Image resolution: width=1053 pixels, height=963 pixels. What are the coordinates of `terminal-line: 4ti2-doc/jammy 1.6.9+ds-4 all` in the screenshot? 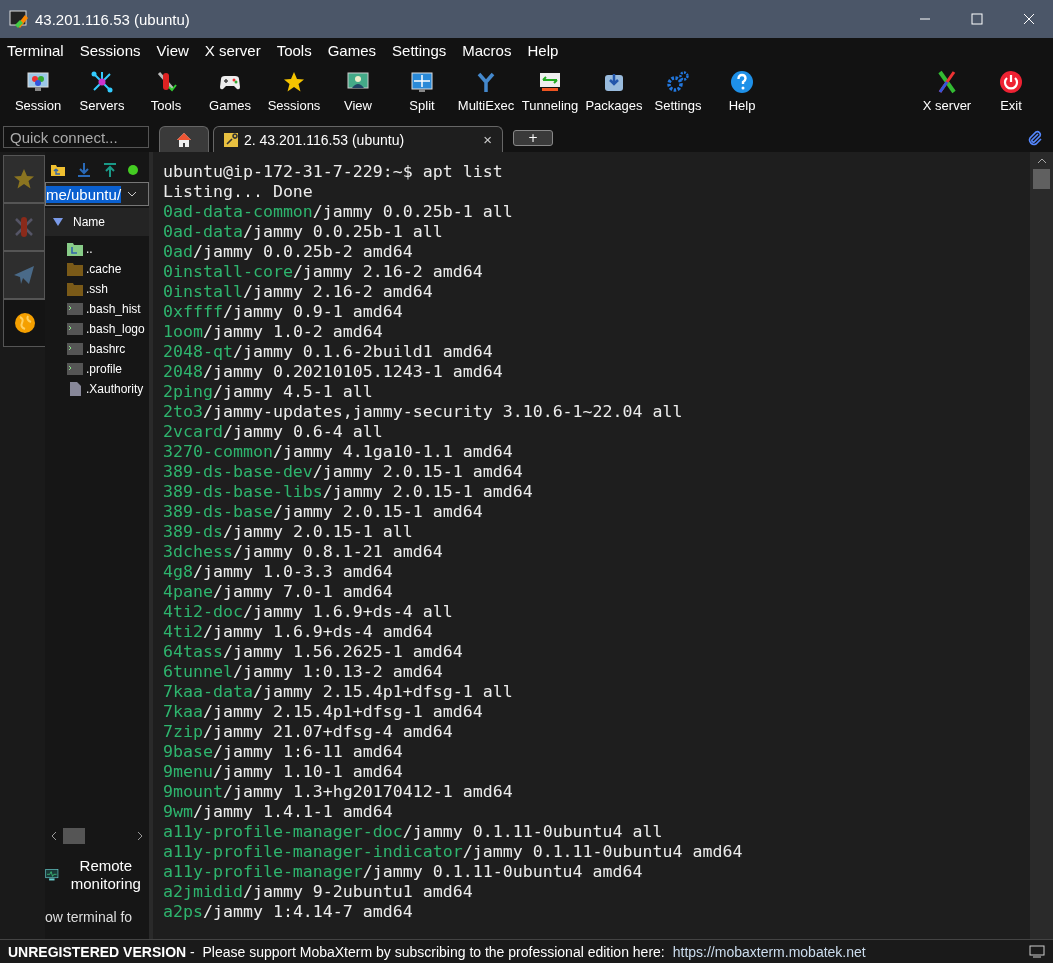 It's located at (308, 612).